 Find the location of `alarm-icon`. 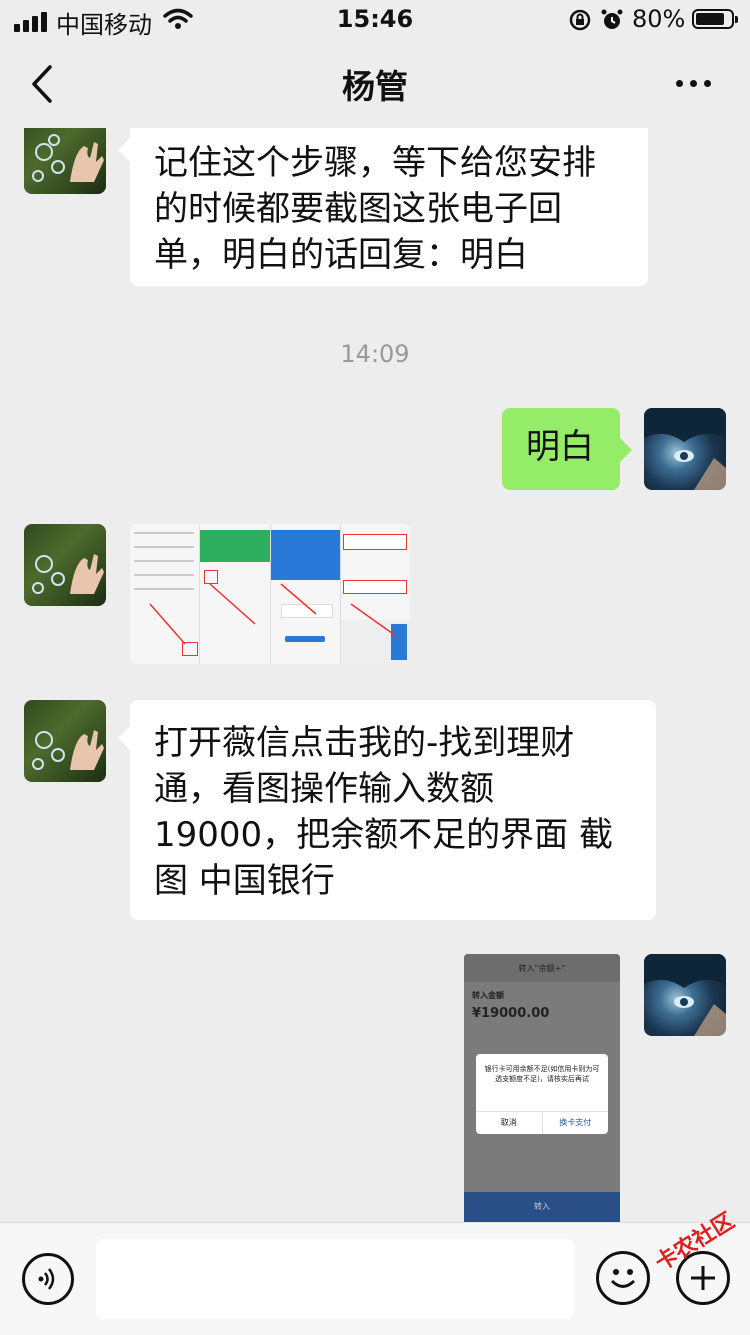

alarm-icon is located at coordinates (612, 19).